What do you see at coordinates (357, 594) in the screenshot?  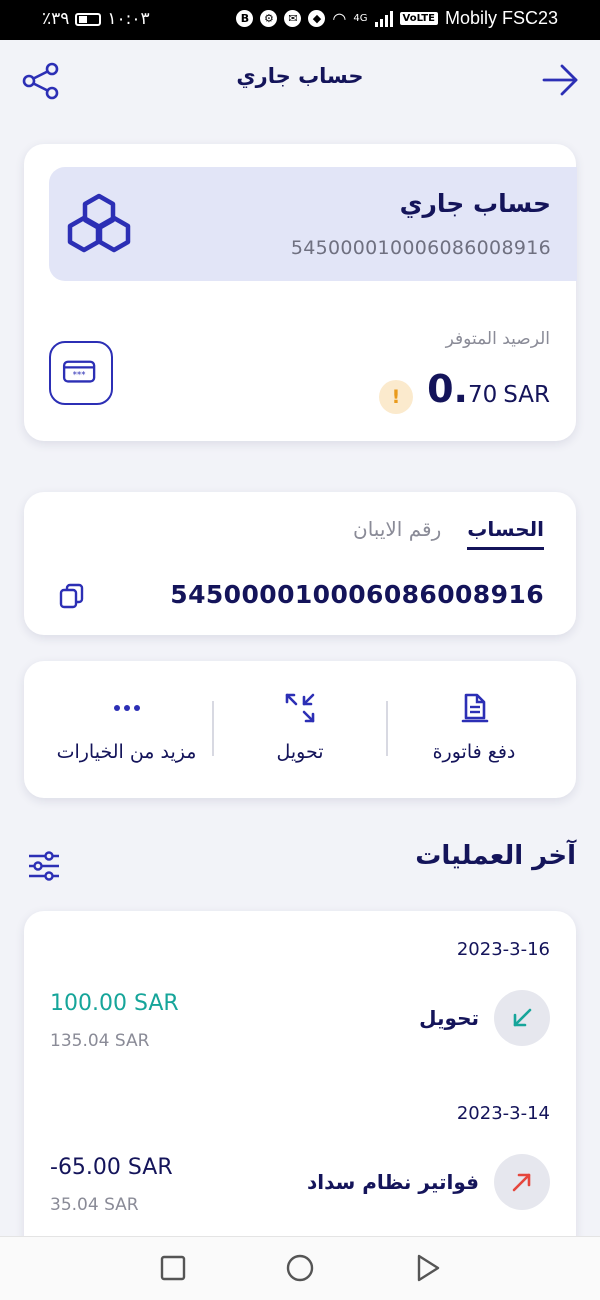 I see `account-number-value: 545000010006086008916` at bounding box center [357, 594].